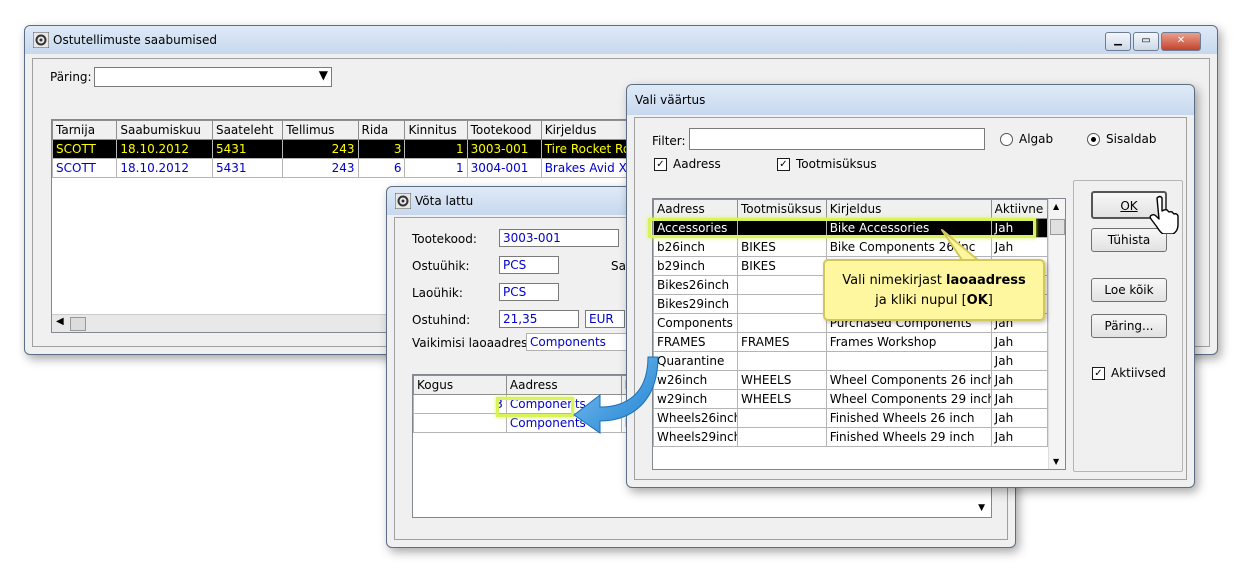 This screenshot has height=570, width=1241. Describe the element at coordinates (851, 247) in the screenshot. I see `table-row: b26inch BIKES Bike Components 26 inc Jah` at that location.